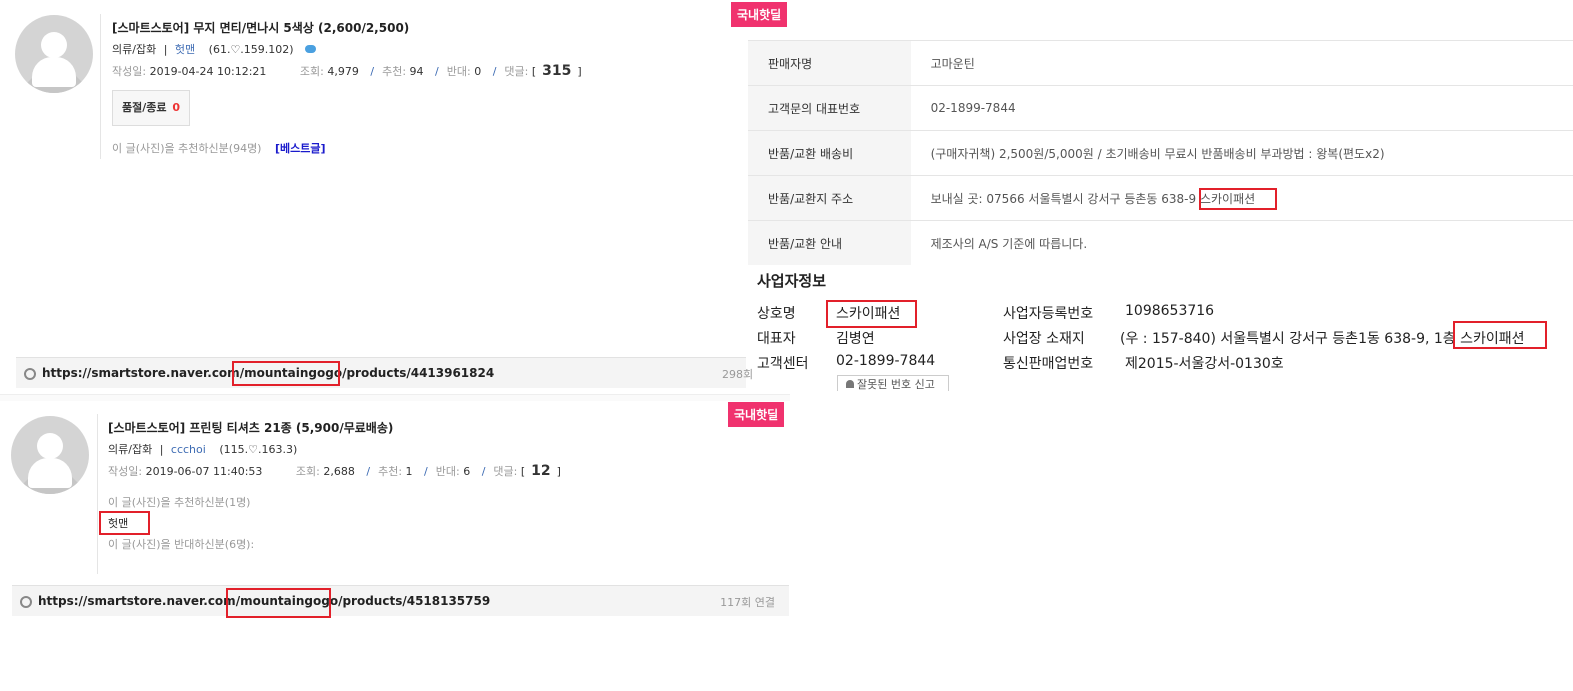  I want to click on soldout-count: 0, so click(176, 107).